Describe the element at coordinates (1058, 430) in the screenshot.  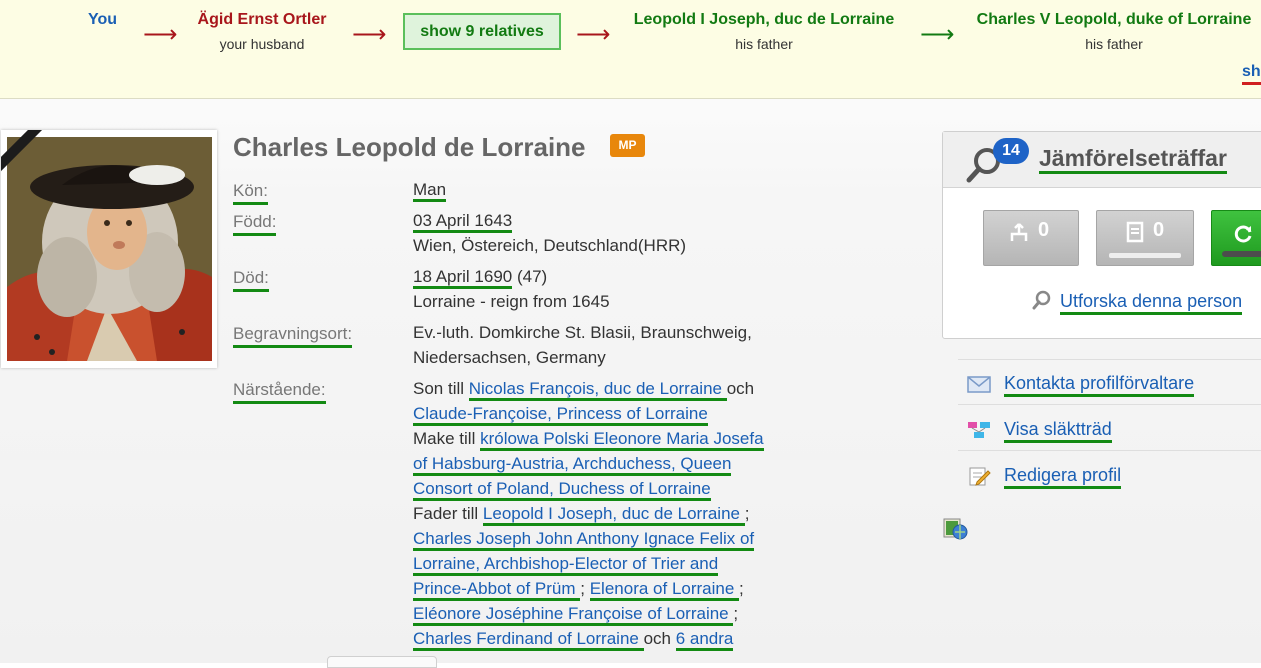
I see `view-tree-link: Visa släktträd` at that location.